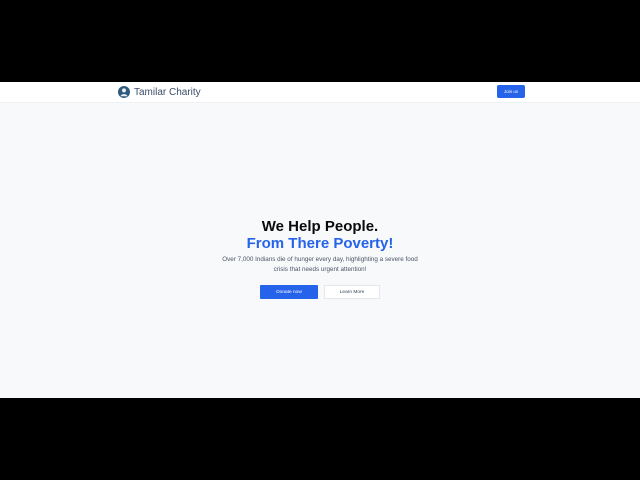 This screenshot has width=640, height=480. What do you see at coordinates (511, 91) in the screenshot?
I see `join-us-button: Join us` at bounding box center [511, 91].